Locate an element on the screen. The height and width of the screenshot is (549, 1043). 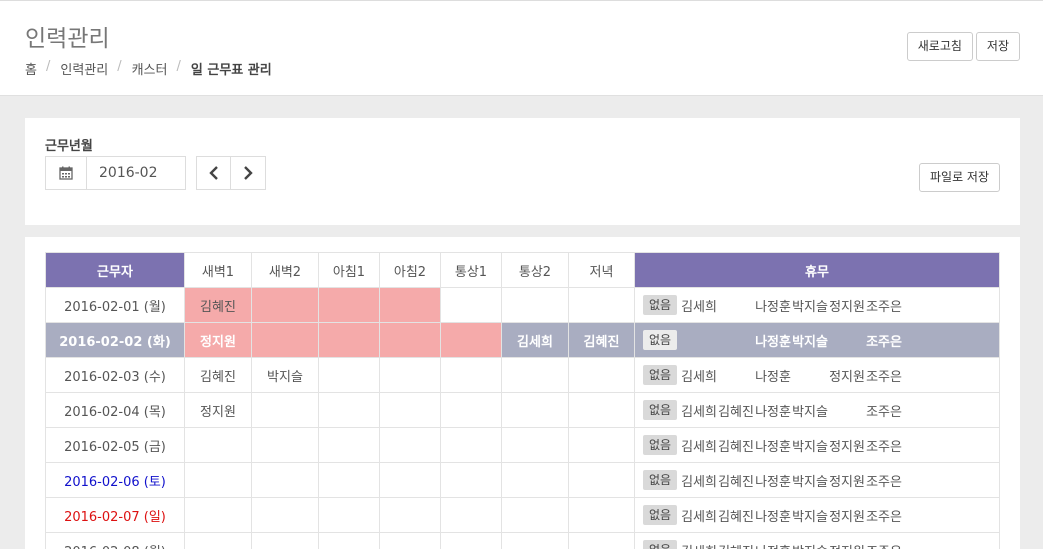
shift-cell: 박지슬 is located at coordinates (285, 375).